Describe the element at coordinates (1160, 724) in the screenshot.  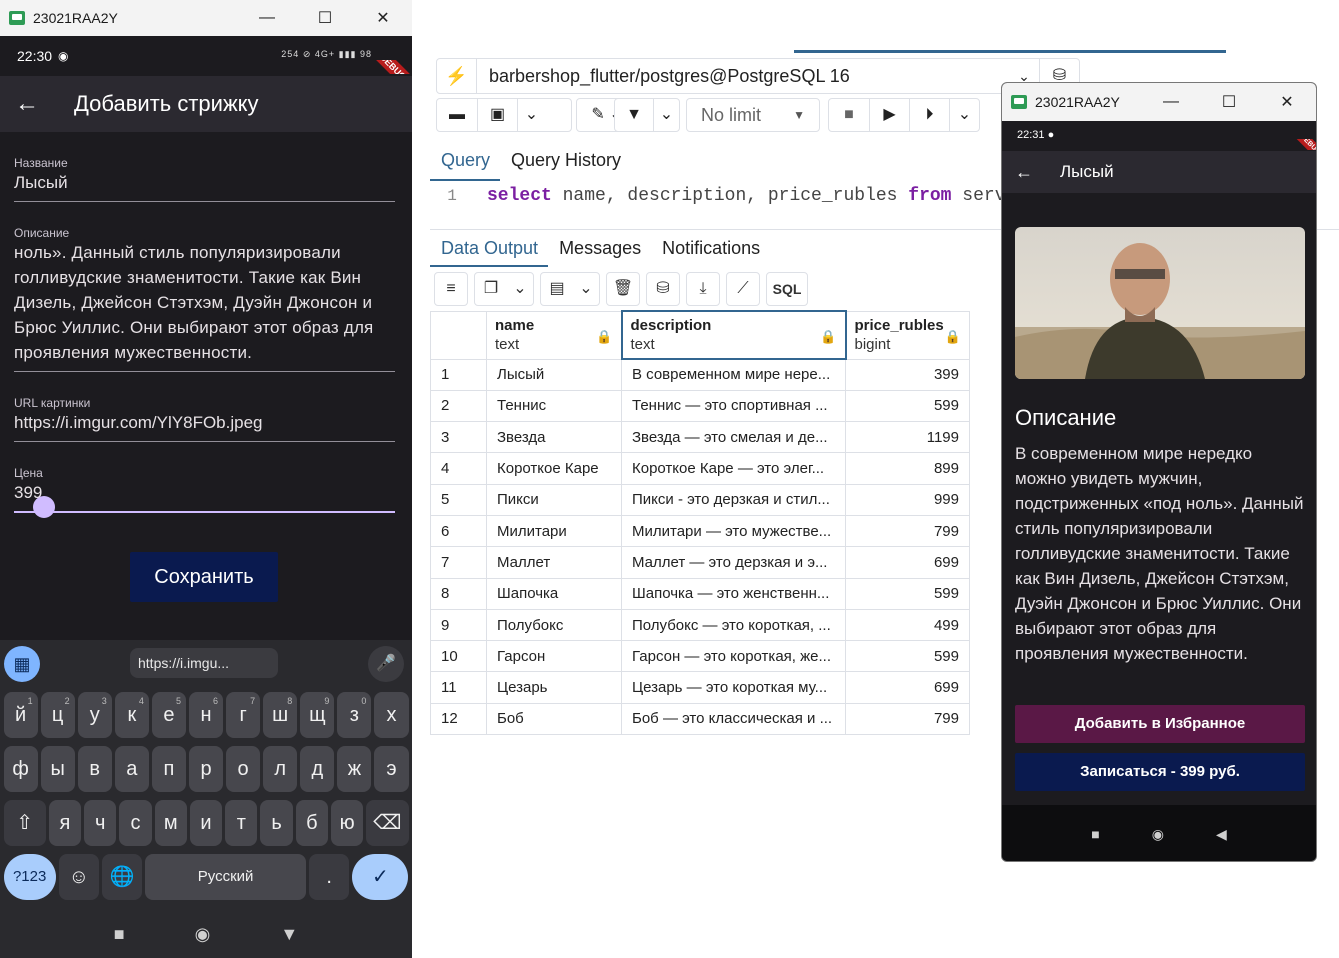
I see `add-to-favorites-button: Добавить в Избранное` at that location.